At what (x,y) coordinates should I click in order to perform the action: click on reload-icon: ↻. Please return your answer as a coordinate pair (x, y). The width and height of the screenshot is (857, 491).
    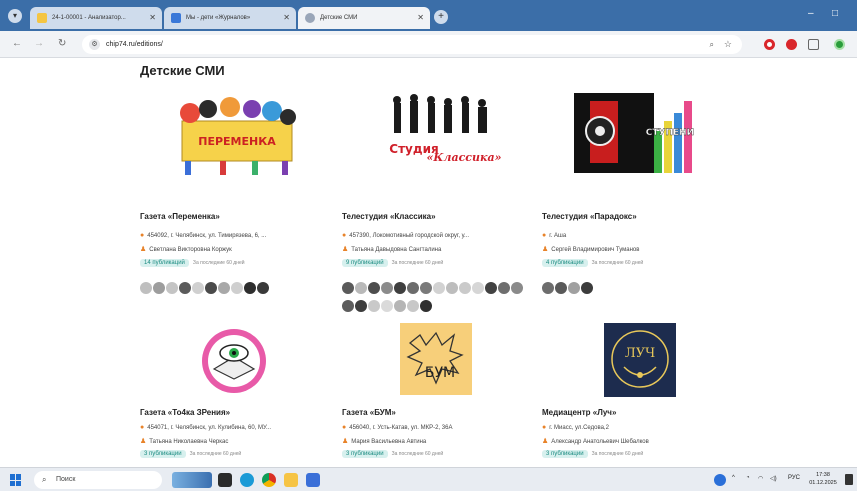
    Looking at the image, I should click on (62, 43).